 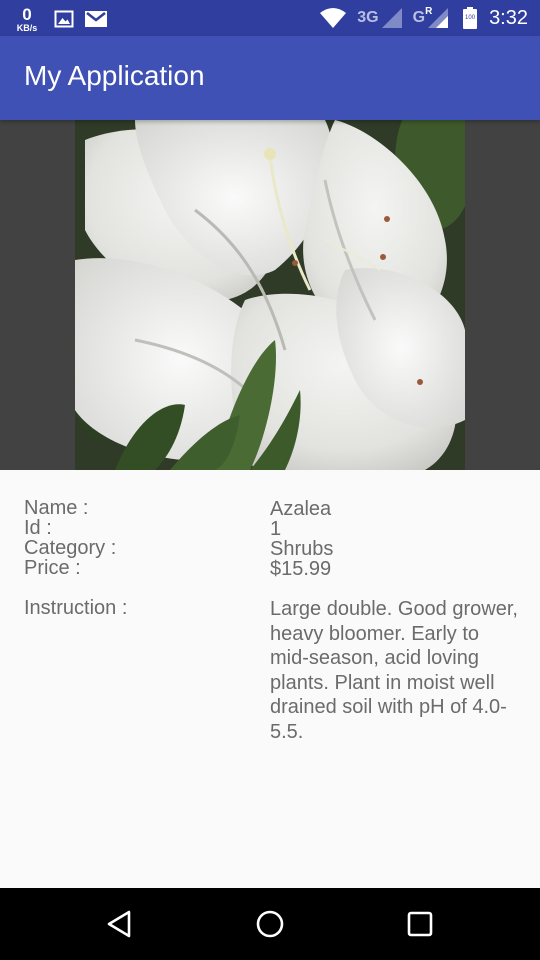 I want to click on app-bar: My Application, so click(x=270, y=78).